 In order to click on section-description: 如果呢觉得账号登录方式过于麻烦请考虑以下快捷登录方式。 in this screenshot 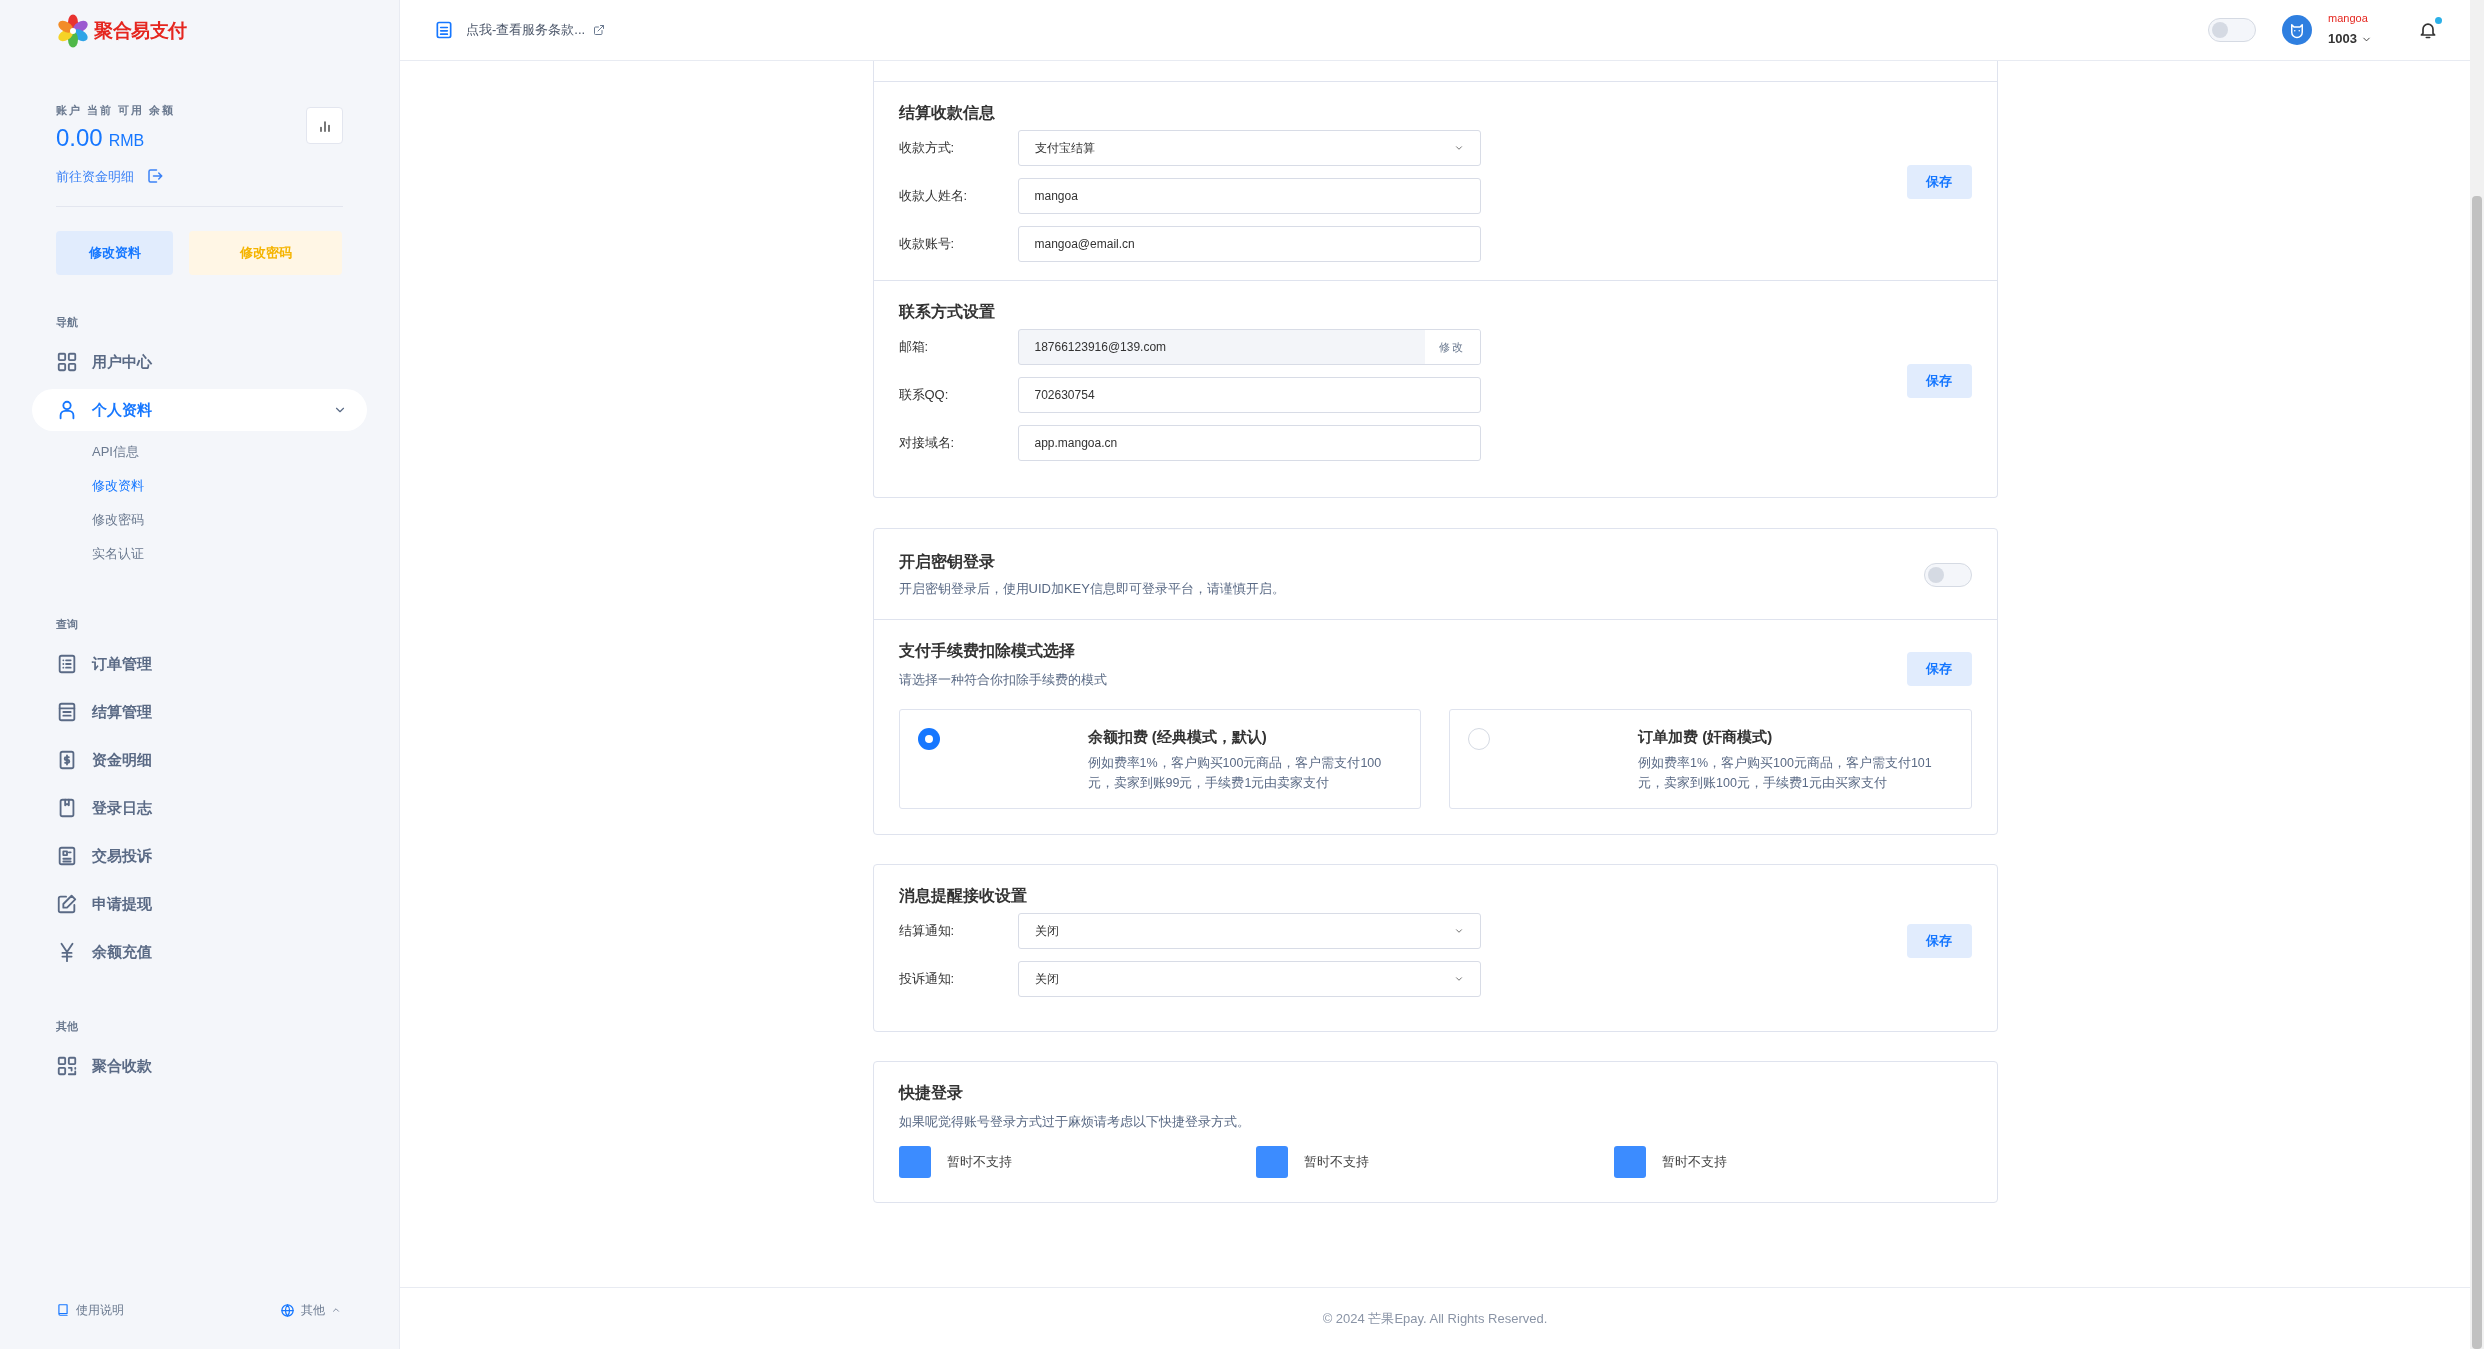, I will do `click(1074, 1122)`.